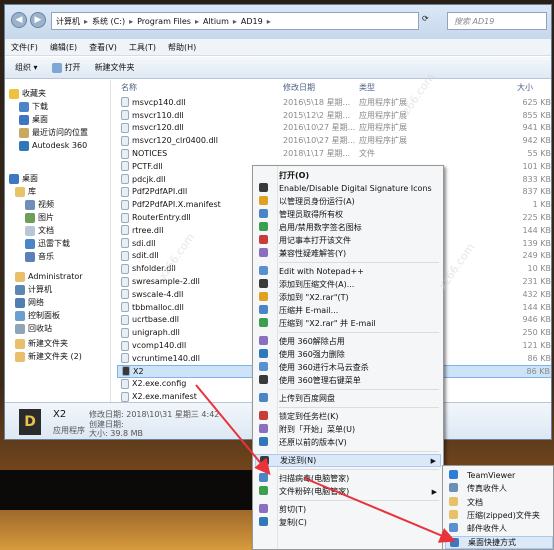 Image resolution: width=554 pixels, height=550 pixels. Describe the element at coordinates (325, 463) in the screenshot. I see `annotation-arrows` at that location.